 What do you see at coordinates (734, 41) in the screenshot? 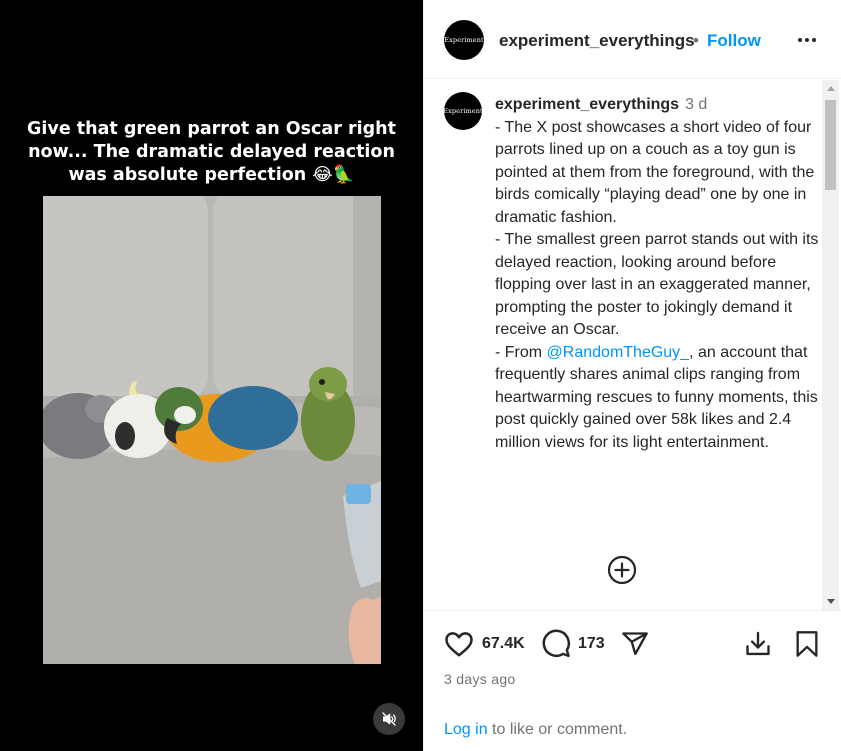
I see `follow-button: Follow` at bounding box center [734, 41].